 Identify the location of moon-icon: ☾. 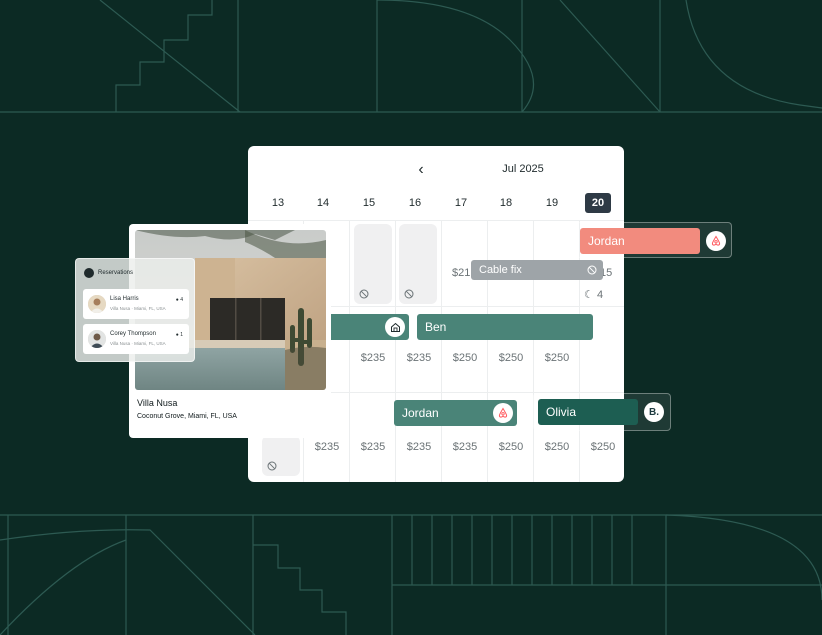
(589, 295).